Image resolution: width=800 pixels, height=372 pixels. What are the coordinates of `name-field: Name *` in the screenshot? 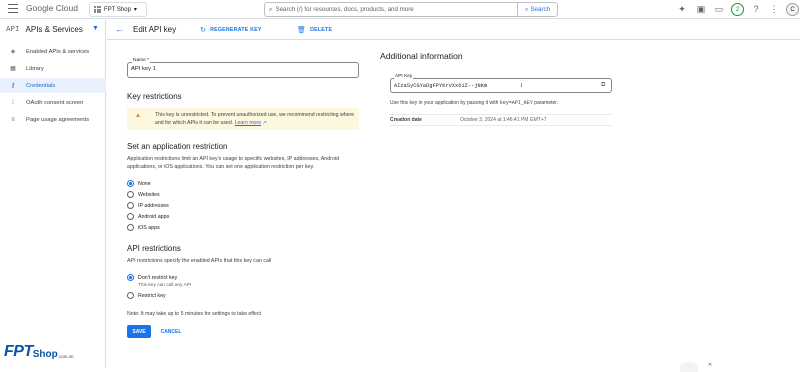 It's located at (243, 68).